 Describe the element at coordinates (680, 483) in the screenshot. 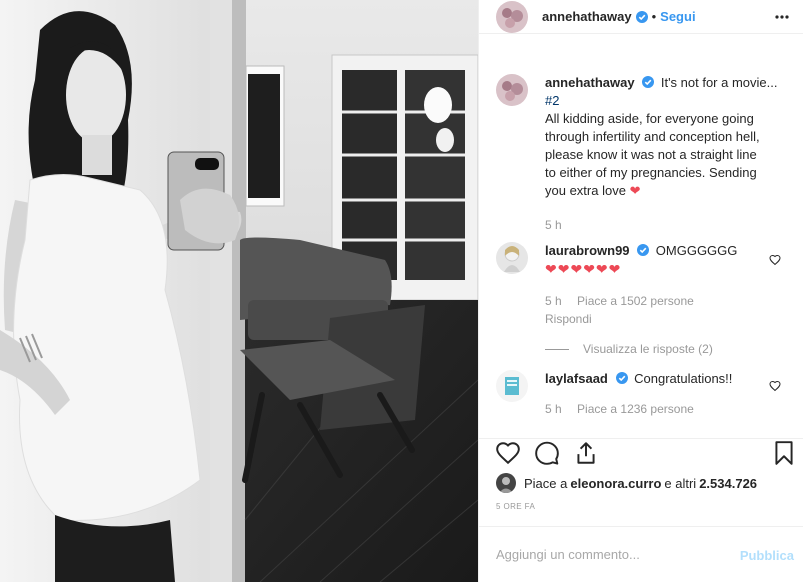

I see `likes-middle: e altri` at that location.